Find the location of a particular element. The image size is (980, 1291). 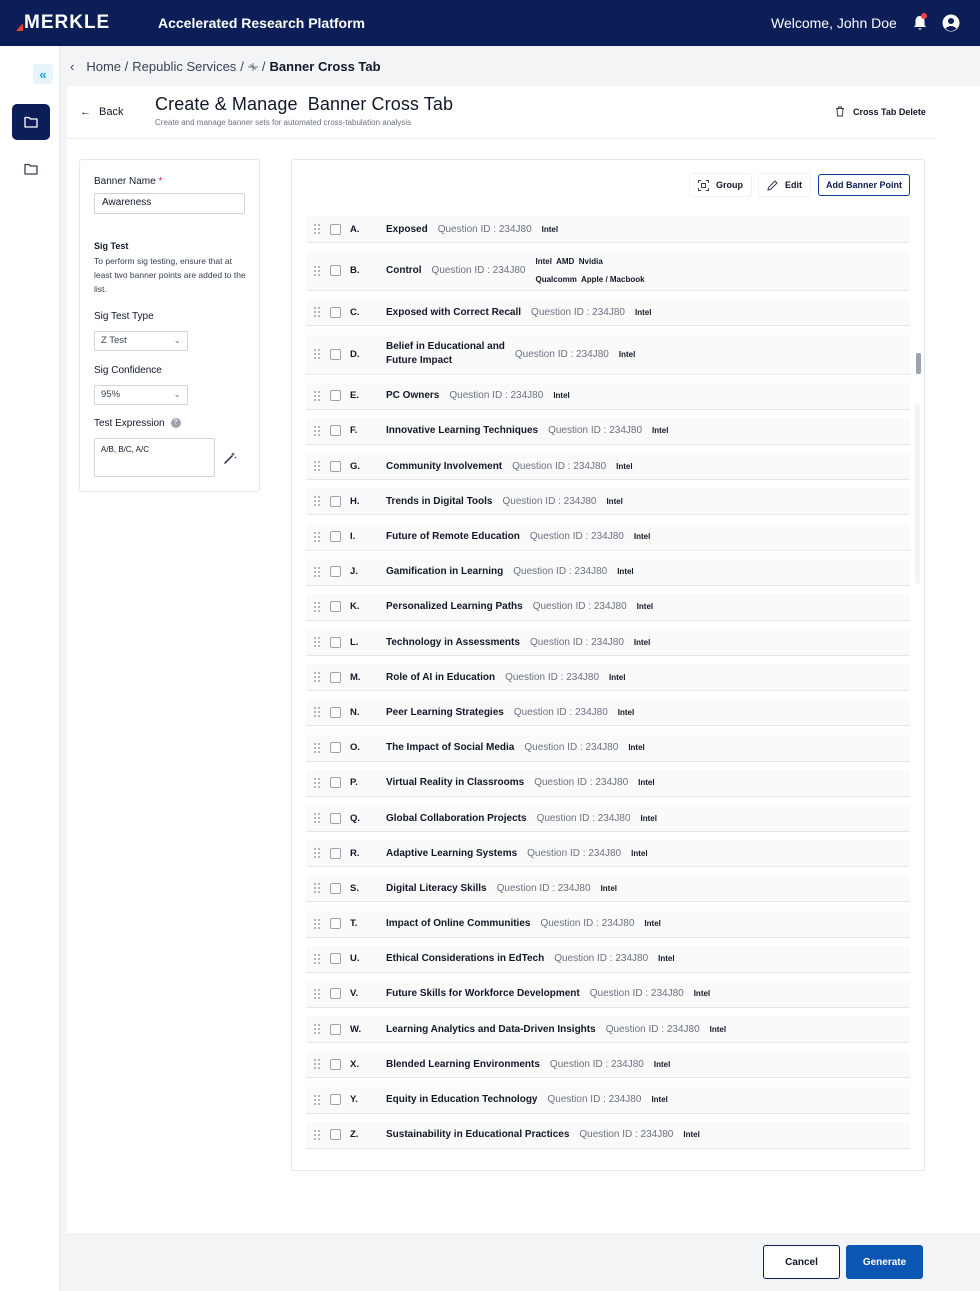

merkle-logo: MERKLE is located at coordinates (63, 23).